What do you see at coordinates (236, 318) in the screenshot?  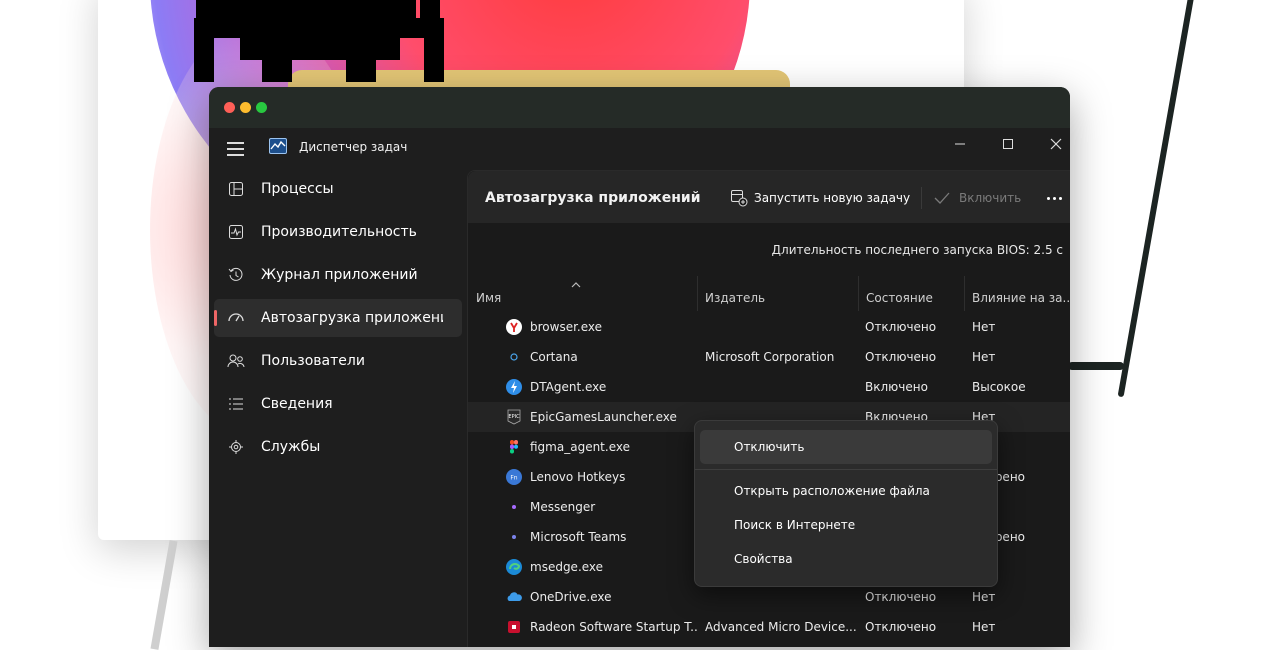 I see `startup-apps-icon` at bounding box center [236, 318].